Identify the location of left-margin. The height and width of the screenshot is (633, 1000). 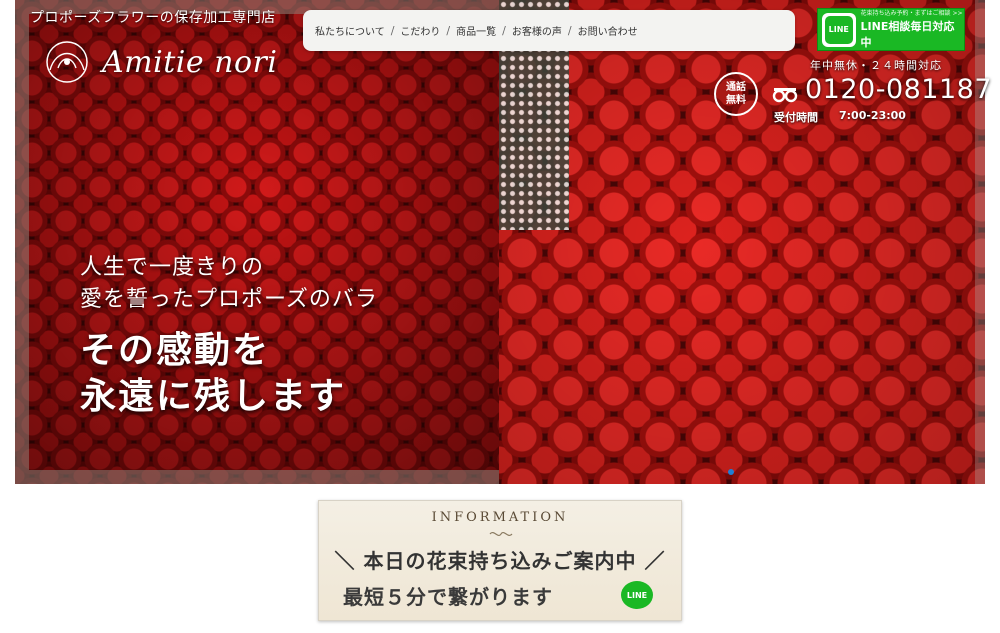
(7, 316).